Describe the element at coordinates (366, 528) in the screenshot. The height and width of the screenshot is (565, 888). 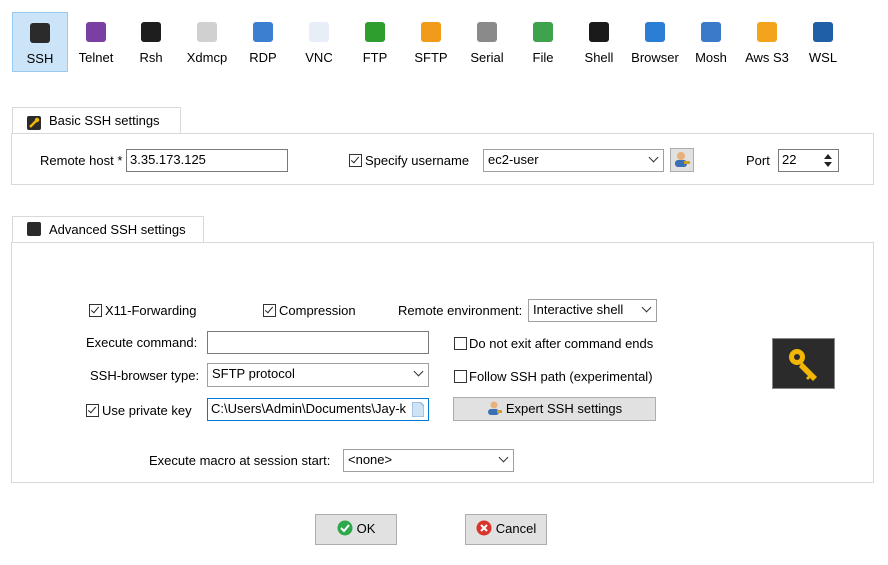
I see `ok-label: OK` at that location.